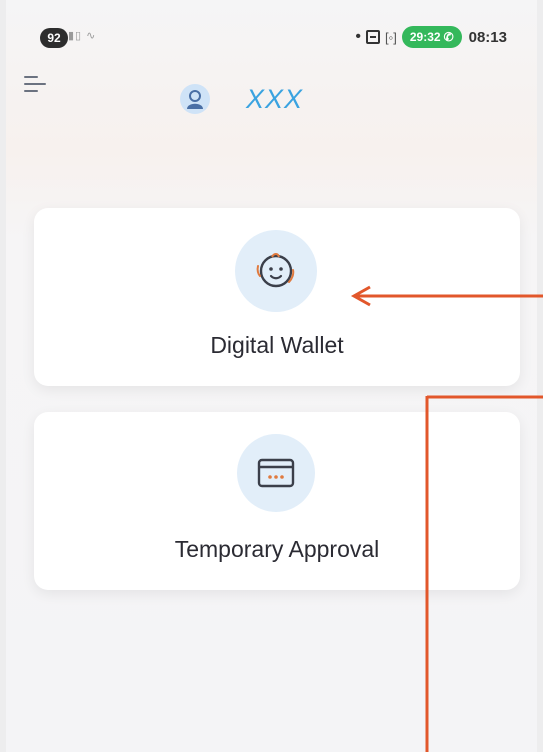 The height and width of the screenshot is (752, 543). I want to click on signal-icon: ▮▯ ∿, so click(82, 36).